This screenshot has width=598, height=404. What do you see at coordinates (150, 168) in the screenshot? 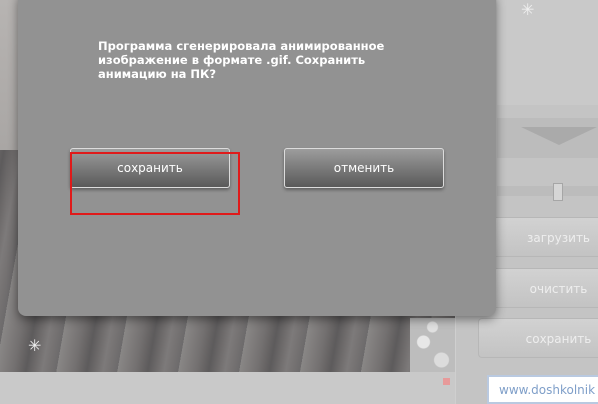
I see `save-button: сохранить` at bounding box center [150, 168].